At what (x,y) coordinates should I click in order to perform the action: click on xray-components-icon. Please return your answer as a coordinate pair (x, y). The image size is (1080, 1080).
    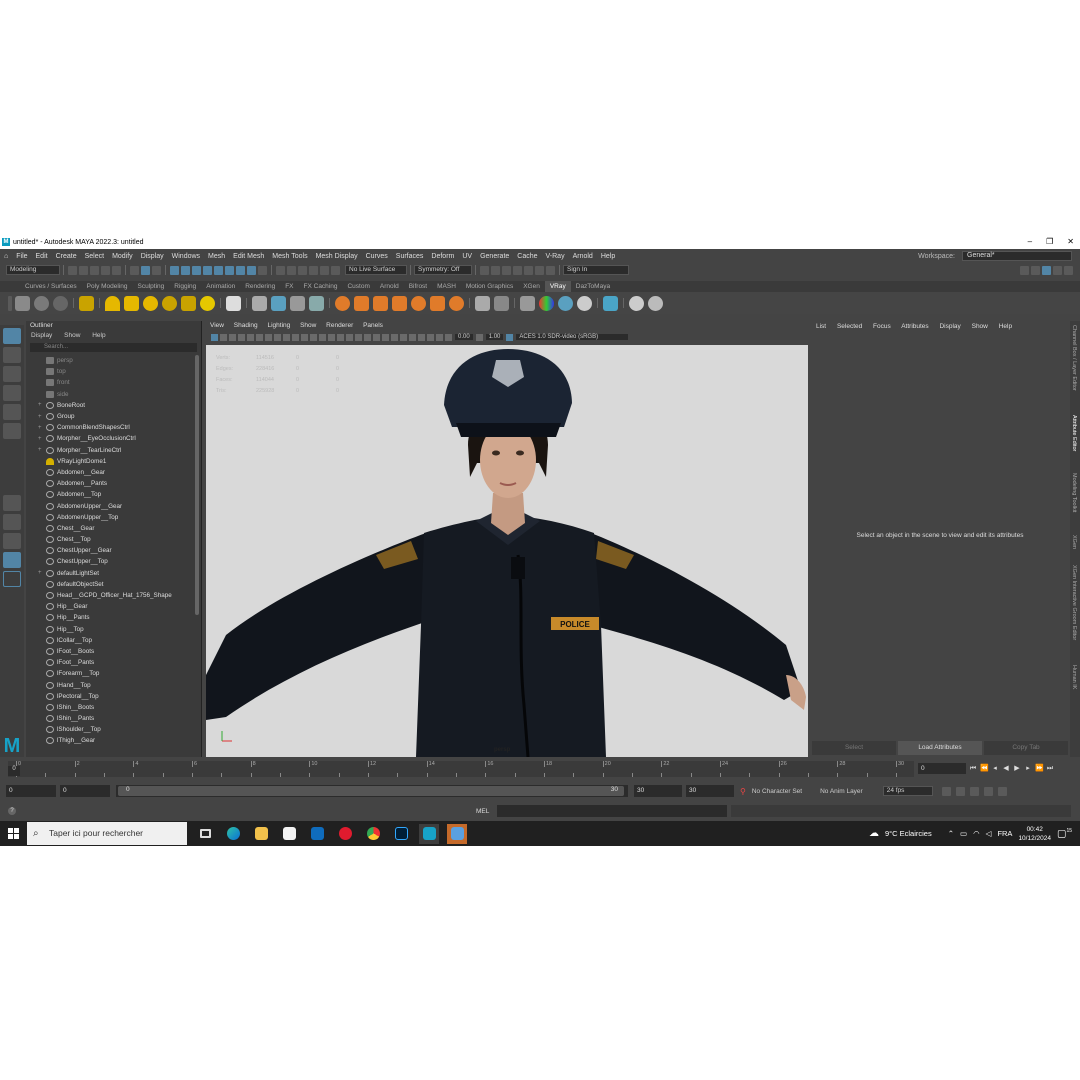
    Looking at the image, I should click on (439, 337).